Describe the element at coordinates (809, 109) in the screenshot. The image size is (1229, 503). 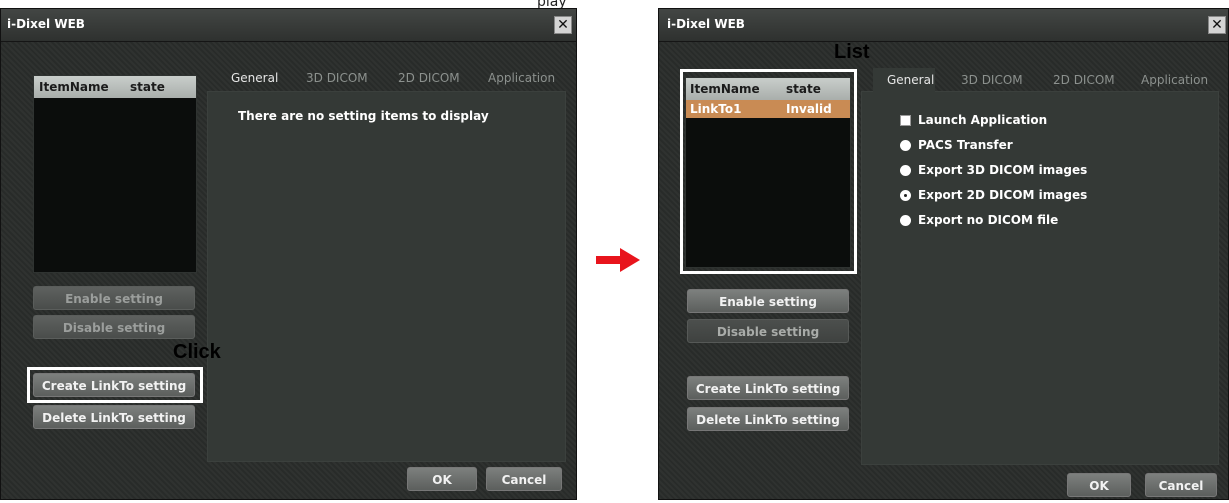
I see `row-state: Invalid` at that location.